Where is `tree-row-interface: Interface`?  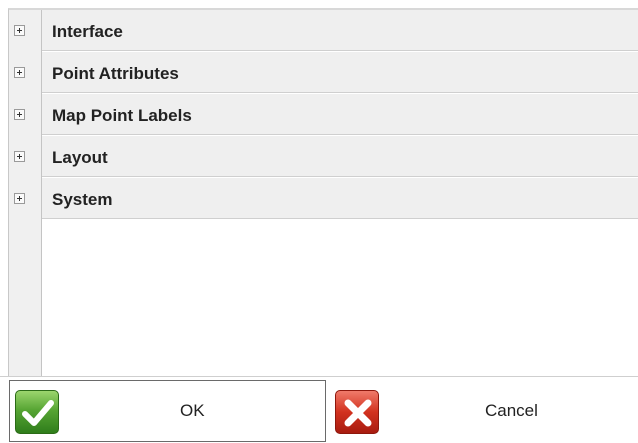 tree-row-interface: Interface is located at coordinates (323, 31).